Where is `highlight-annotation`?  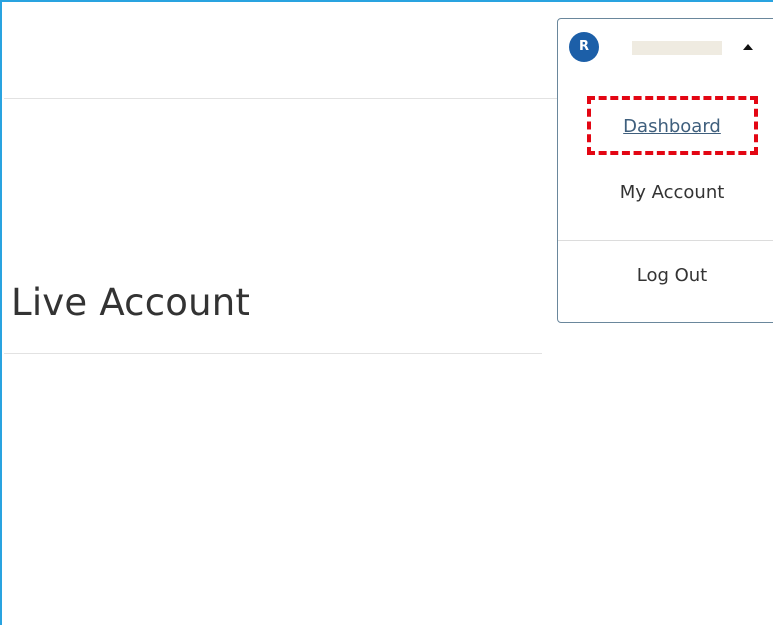
highlight-annotation is located at coordinates (672, 125).